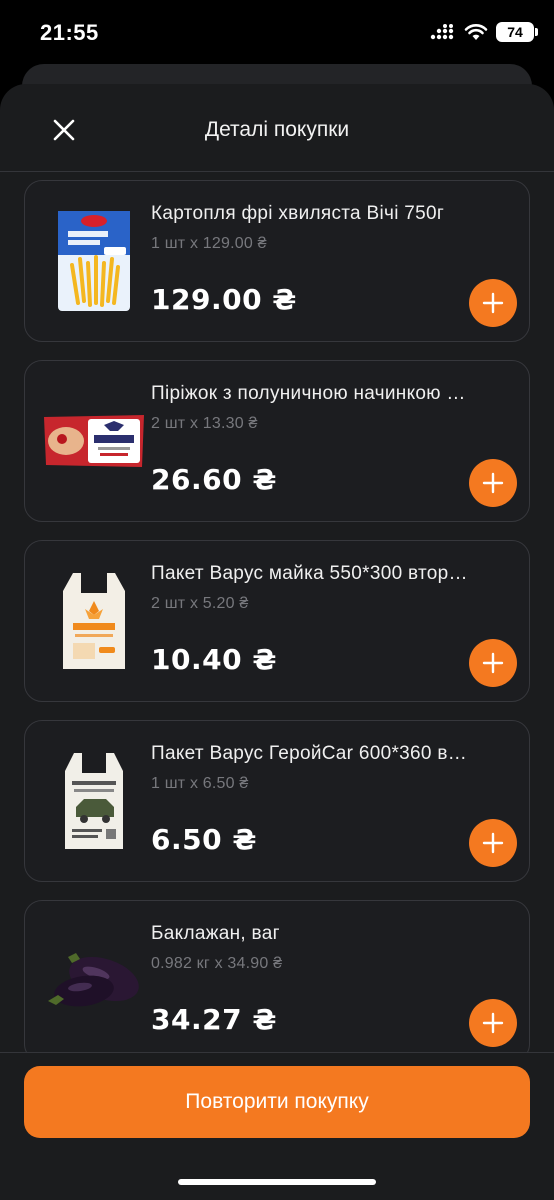  I want to click on status-bar: 21:55 74, so click(277, 33).